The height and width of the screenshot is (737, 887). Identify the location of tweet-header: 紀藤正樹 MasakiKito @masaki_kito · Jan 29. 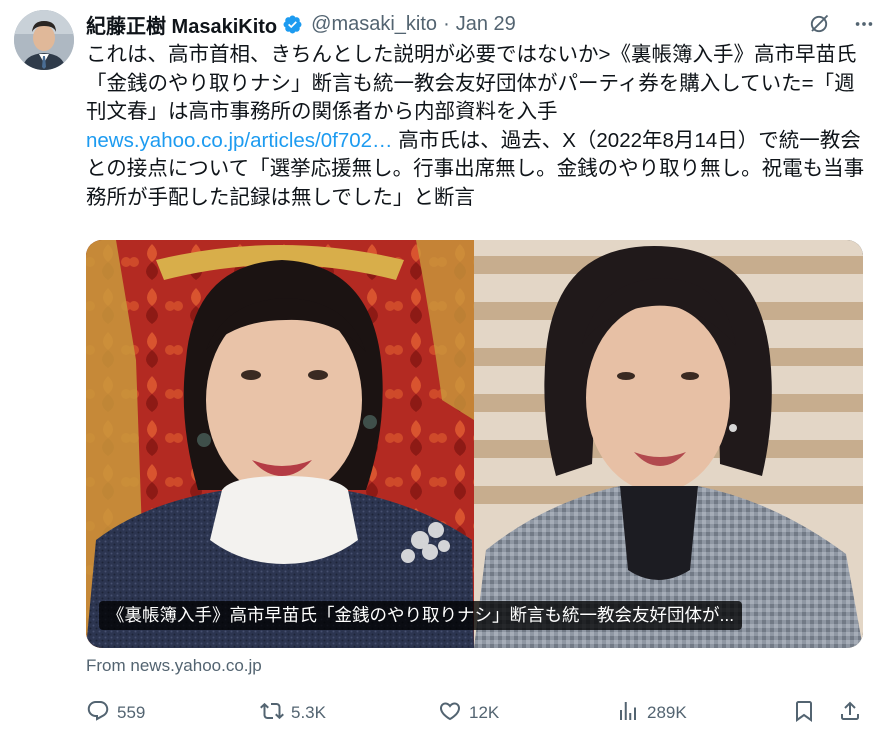
(480, 24).